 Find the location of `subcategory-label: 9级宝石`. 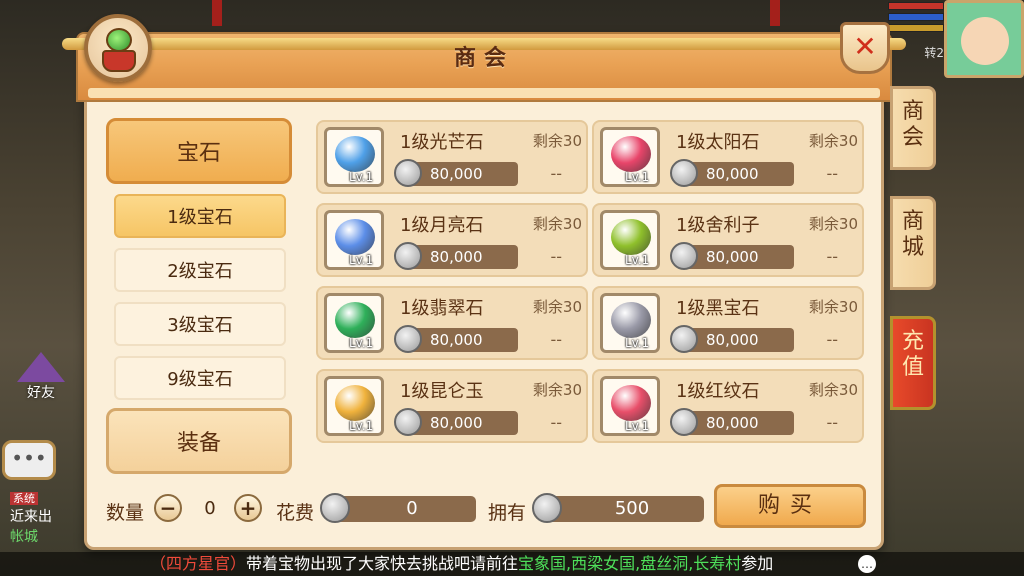

subcategory-label: 9级宝石 is located at coordinates (200, 379).